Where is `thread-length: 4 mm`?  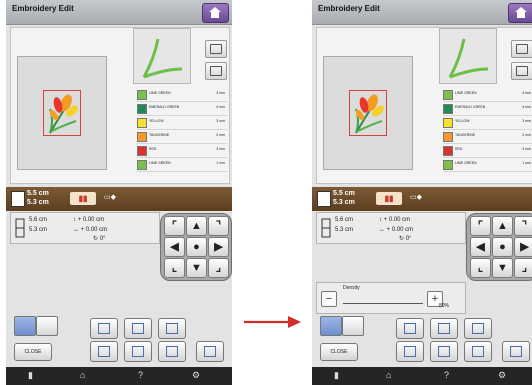
thread-length: 4 mm is located at coordinates (526, 107).